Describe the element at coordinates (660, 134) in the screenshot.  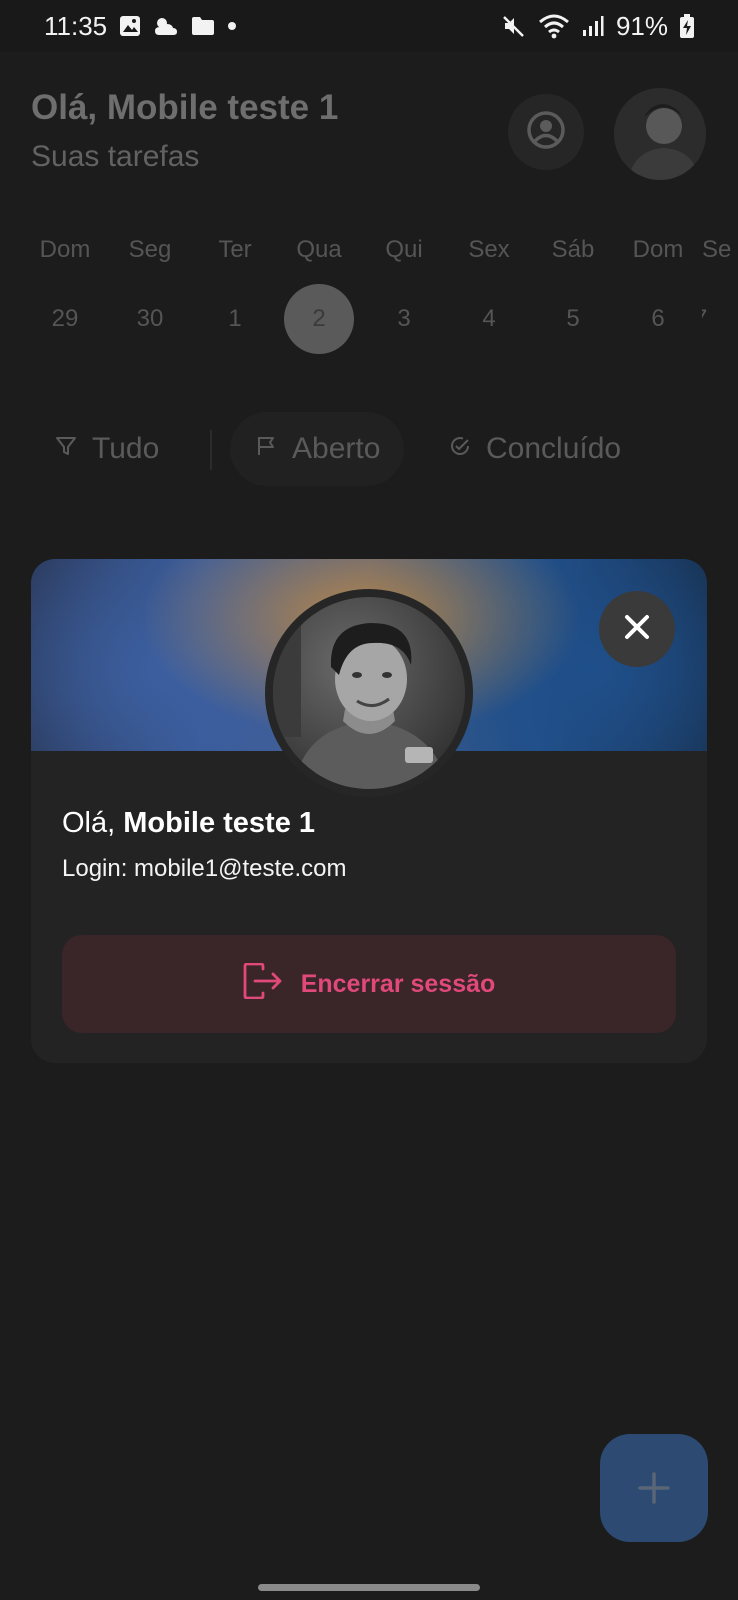
I see `header-avatar` at that location.